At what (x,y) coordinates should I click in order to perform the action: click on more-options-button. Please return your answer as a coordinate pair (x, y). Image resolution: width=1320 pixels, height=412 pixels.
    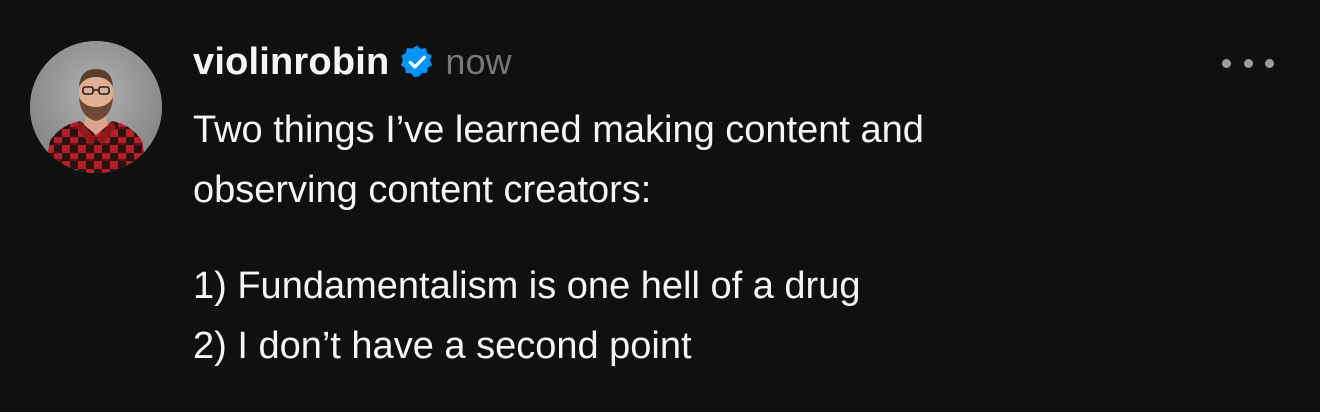
    Looking at the image, I should click on (1248, 63).